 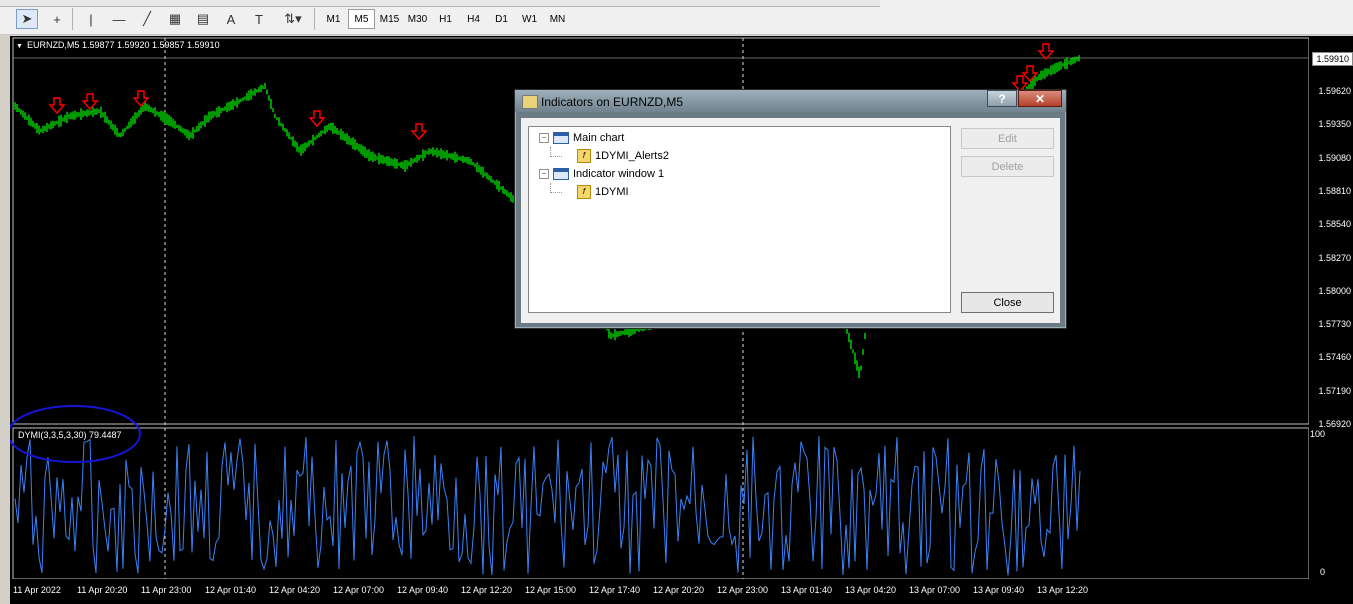 What do you see at coordinates (203, 19) in the screenshot?
I see `fibonacci-icon: ▤` at bounding box center [203, 19].